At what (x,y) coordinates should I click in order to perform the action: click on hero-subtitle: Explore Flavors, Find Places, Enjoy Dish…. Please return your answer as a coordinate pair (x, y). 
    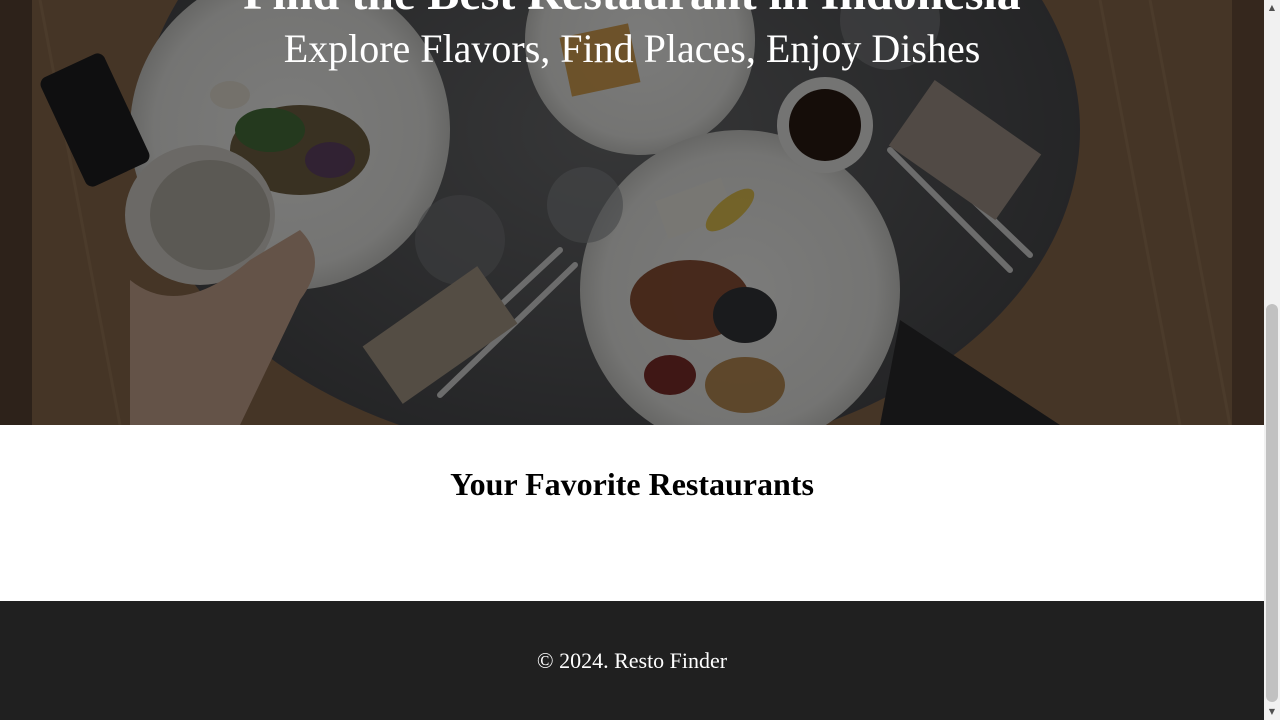
    Looking at the image, I should click on (632, 48).